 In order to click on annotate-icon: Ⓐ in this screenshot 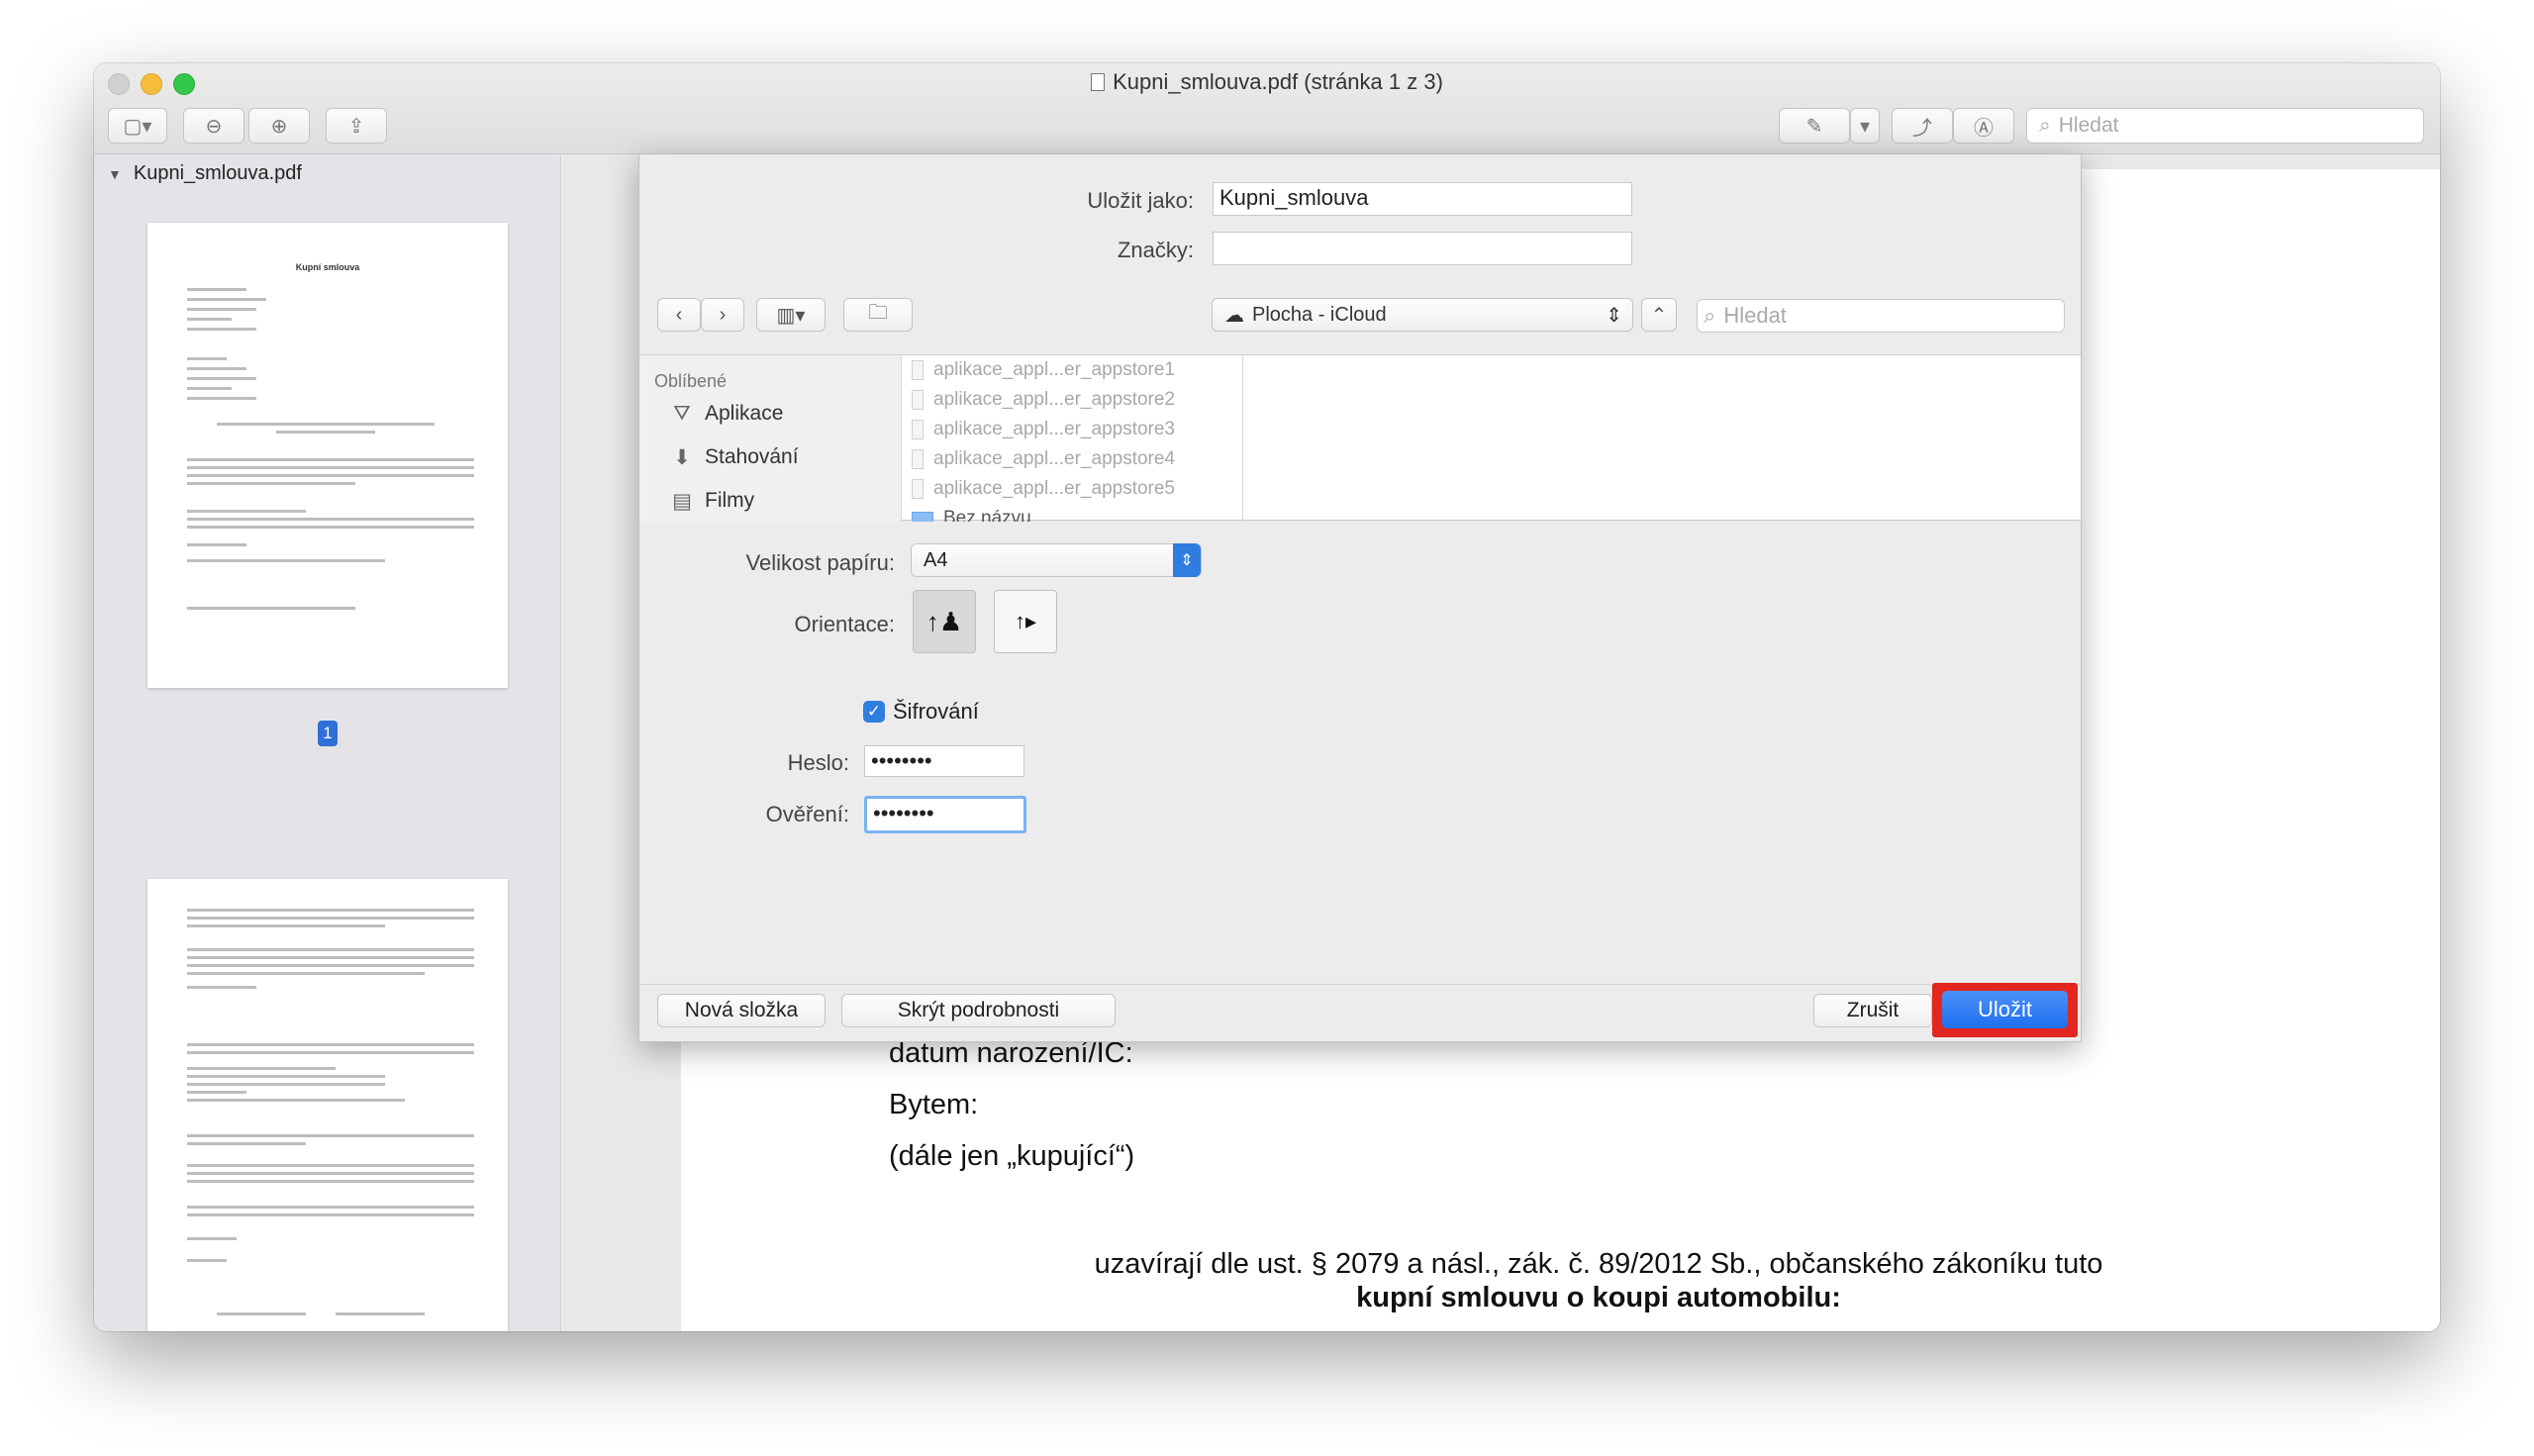, I will do `click(1984, 128)`.